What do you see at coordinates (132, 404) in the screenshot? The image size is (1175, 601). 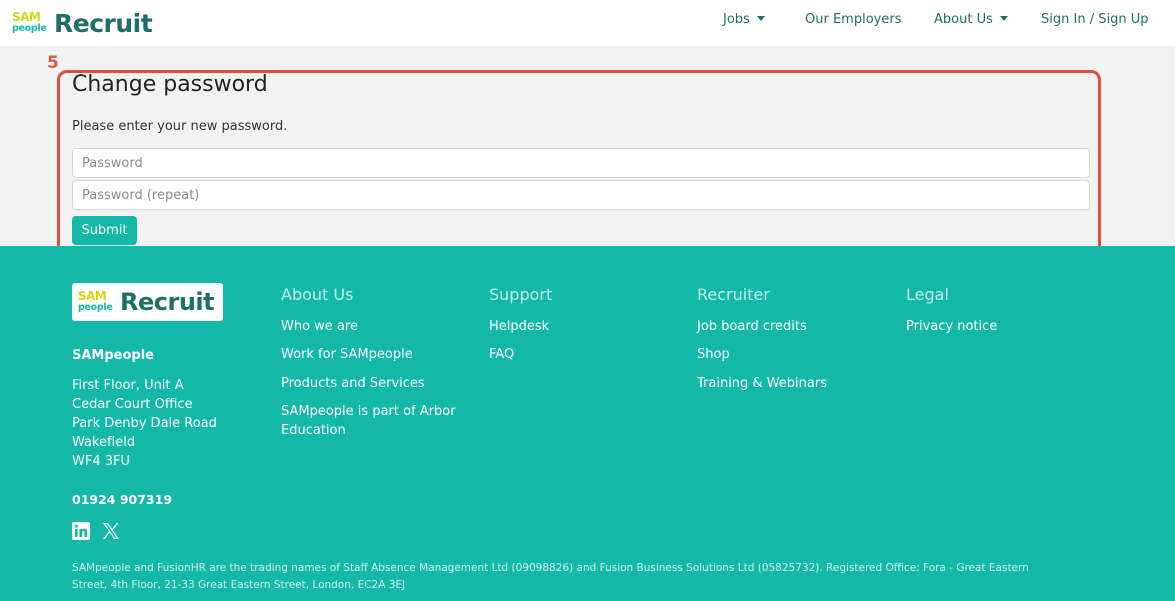 I see `address-line: Cedar Court Office` at bounding box center [132, 404].